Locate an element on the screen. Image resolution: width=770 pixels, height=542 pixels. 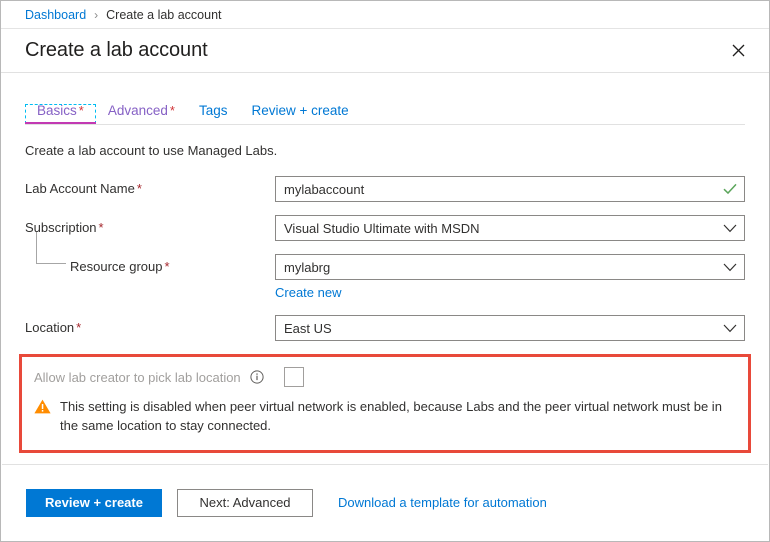
breadcrumb: Dashboard › Create a lab account is located at coordinates (385, 15).